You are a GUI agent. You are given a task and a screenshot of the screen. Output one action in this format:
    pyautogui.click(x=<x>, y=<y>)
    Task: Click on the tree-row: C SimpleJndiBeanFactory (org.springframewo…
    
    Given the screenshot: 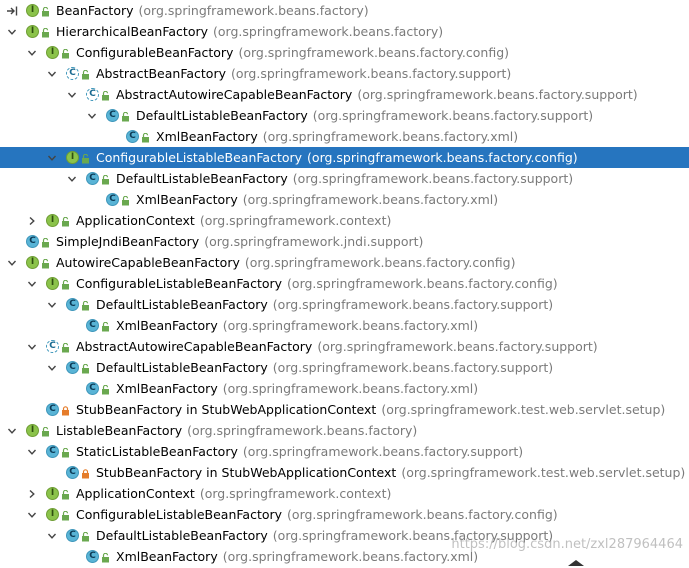 What is the action you would take?
    pyautogui.click(x=344, y=241)
    